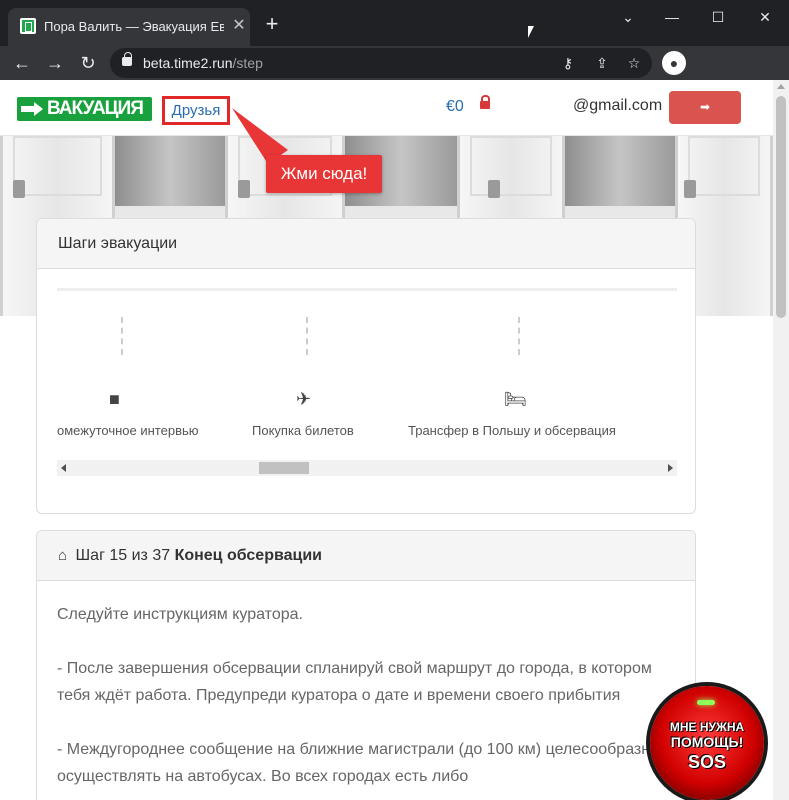 Image resolution: width=789 pixels, height=800 pixels. What do you see at coordinates (114, 399) in the screenshot?
I see `video-camera-icon: ■` at bounding box center [114, 399].